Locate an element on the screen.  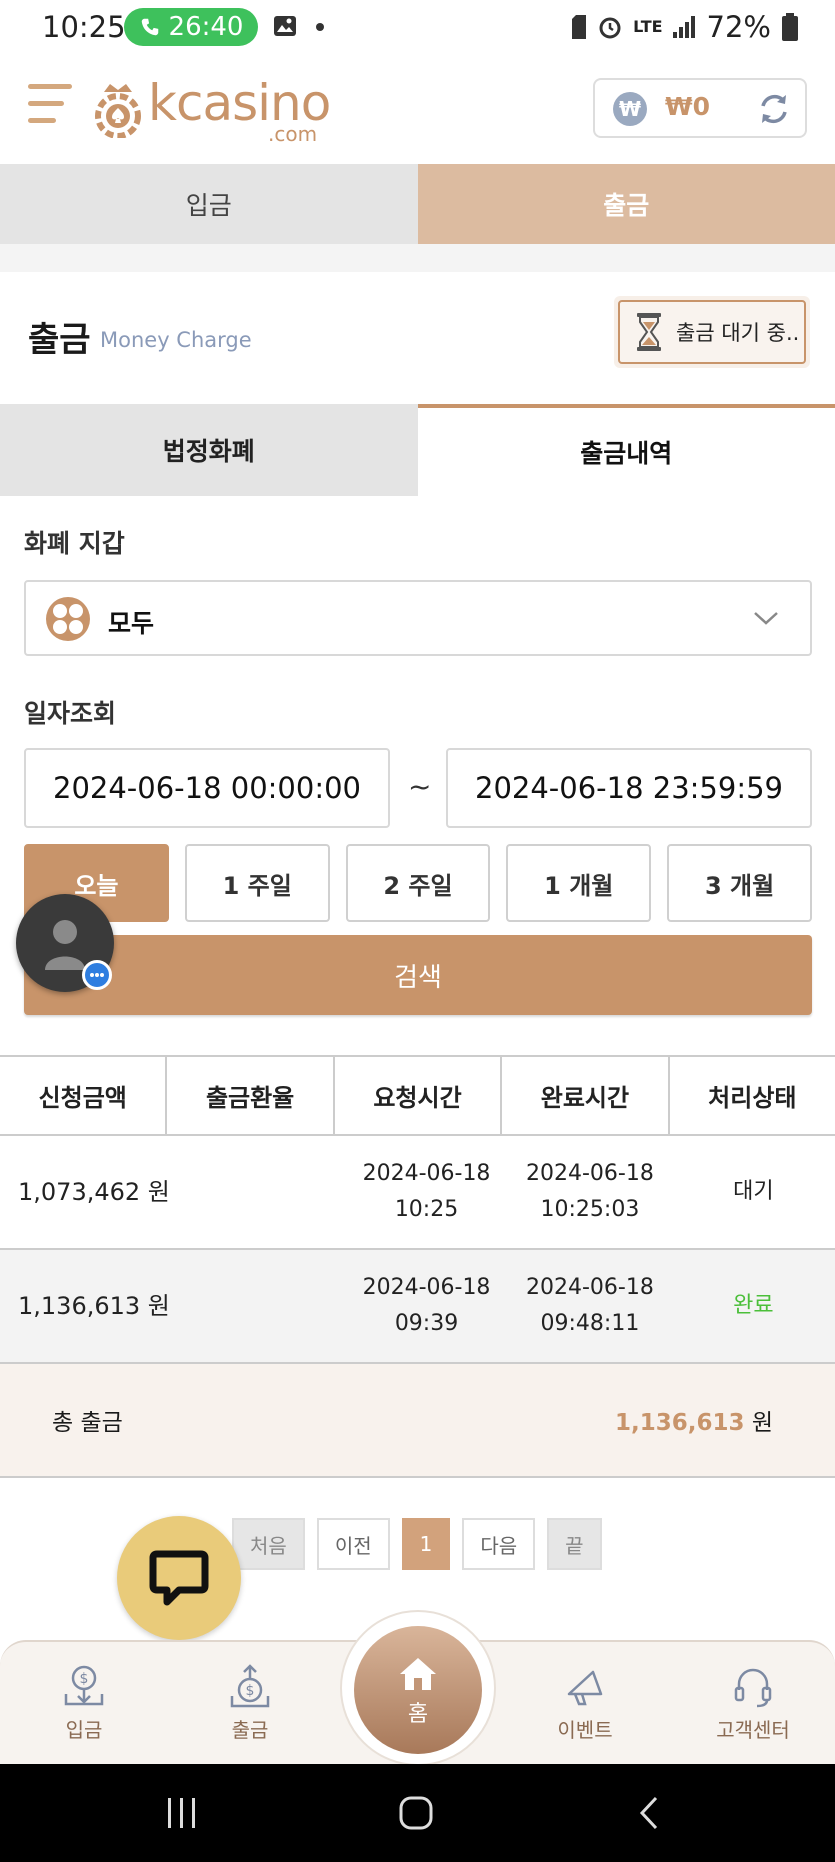
refresh-icon is located at coordinates (774, 109).